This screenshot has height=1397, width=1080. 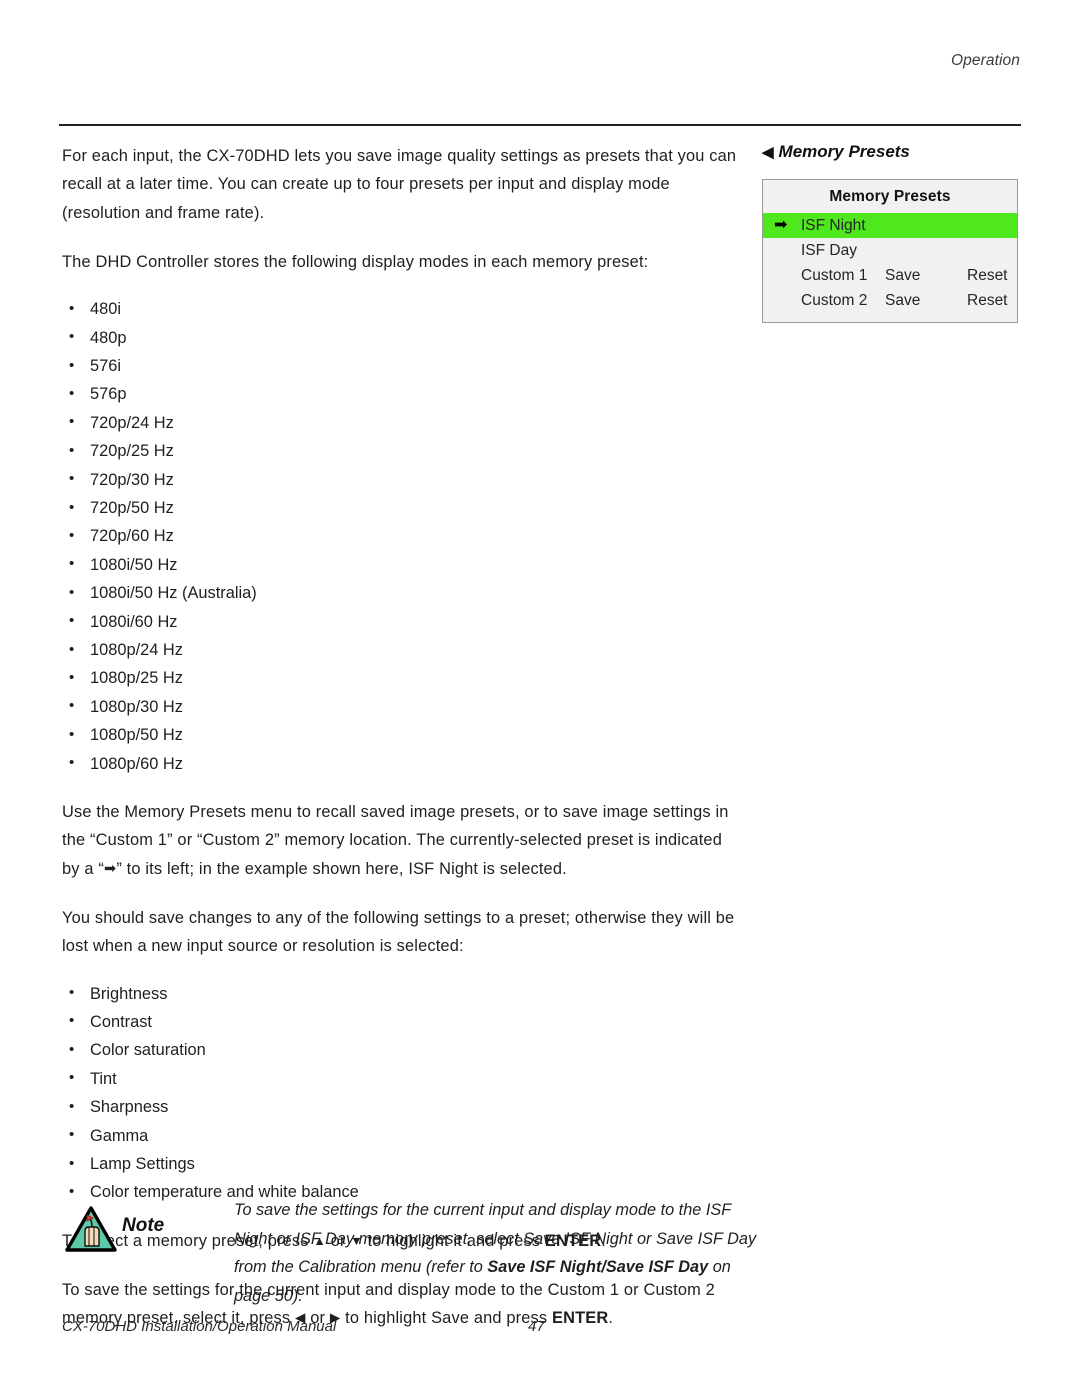 I want to click on menu-item-label: Custom 2, so click(x=834, y=300).